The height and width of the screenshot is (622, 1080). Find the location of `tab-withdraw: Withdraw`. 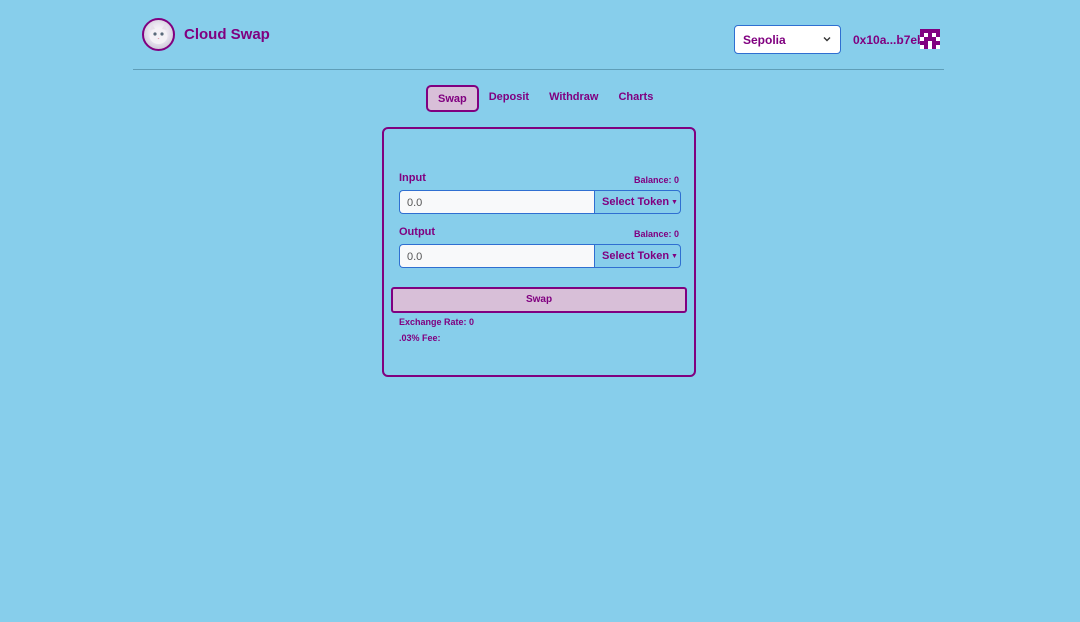

tab-withdraw: Withdraw is located at coordinates (573, 98).